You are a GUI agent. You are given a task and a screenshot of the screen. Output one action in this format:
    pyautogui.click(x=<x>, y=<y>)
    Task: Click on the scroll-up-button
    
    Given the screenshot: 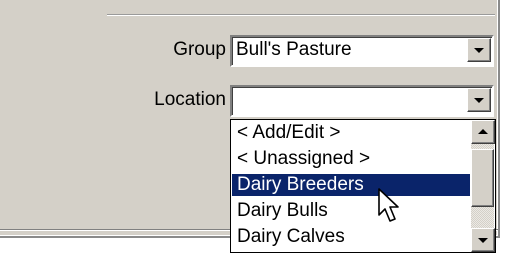 What is the action you would take?
    pyautogui.click(x=483, y=132)
    